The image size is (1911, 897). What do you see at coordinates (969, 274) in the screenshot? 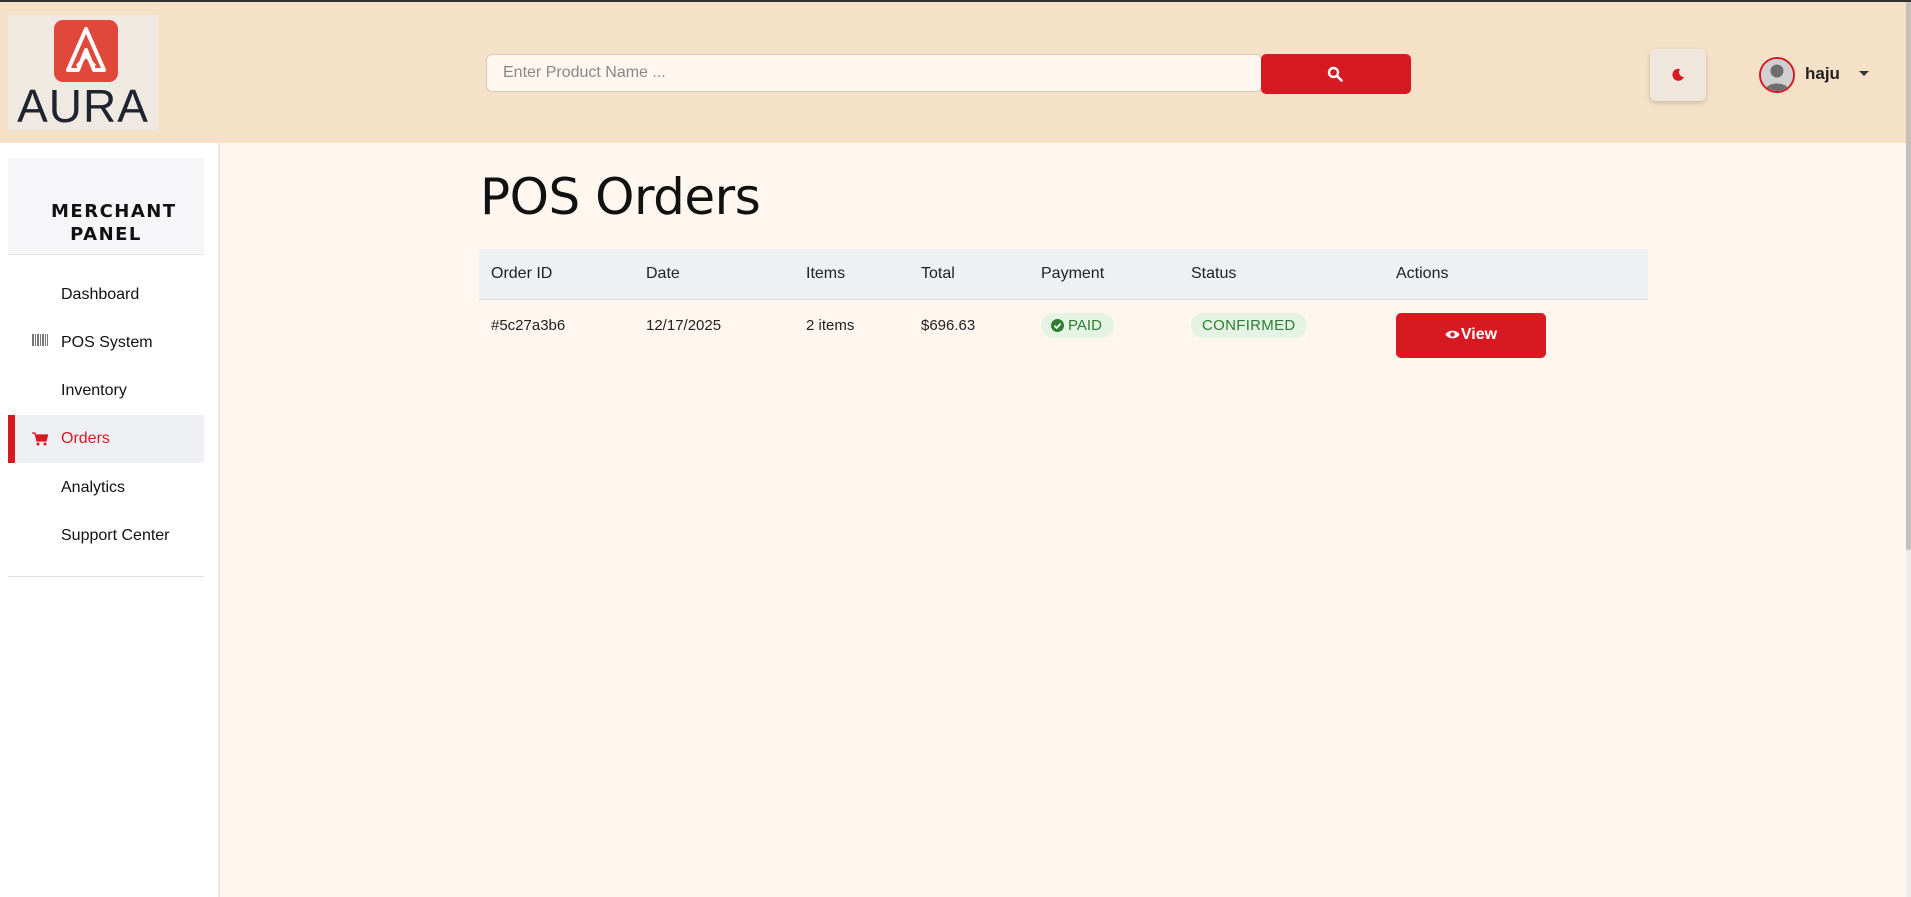
I see `column-header: Total` at bounding box center [969, 274].